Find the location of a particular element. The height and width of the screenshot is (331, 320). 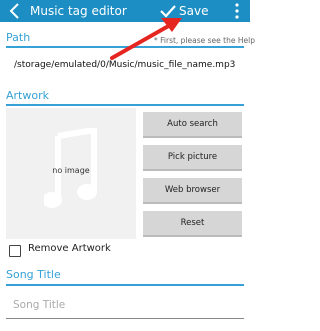

checkmark-icon is located at coordinates (168, 11).